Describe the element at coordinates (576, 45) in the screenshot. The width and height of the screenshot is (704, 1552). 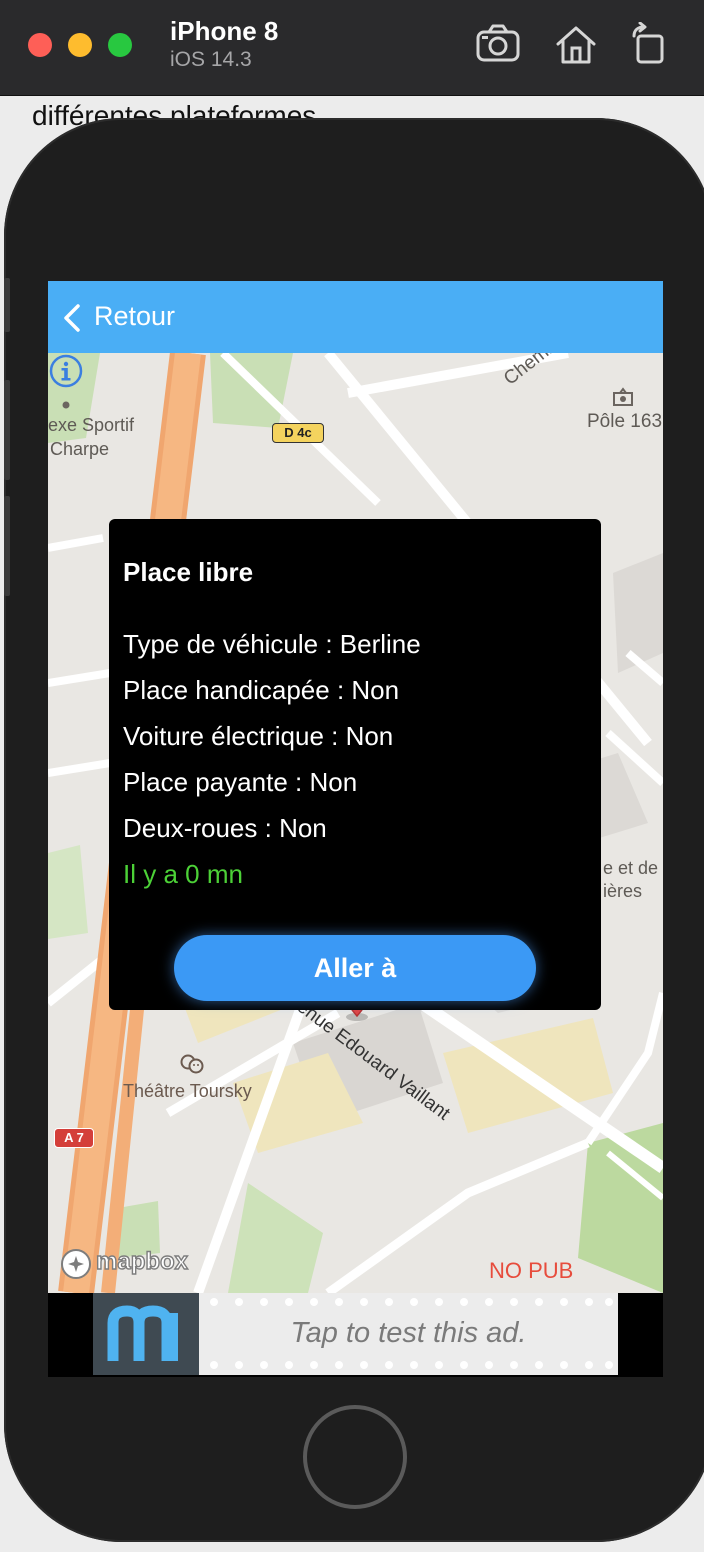
I see `home-icon` at that location.